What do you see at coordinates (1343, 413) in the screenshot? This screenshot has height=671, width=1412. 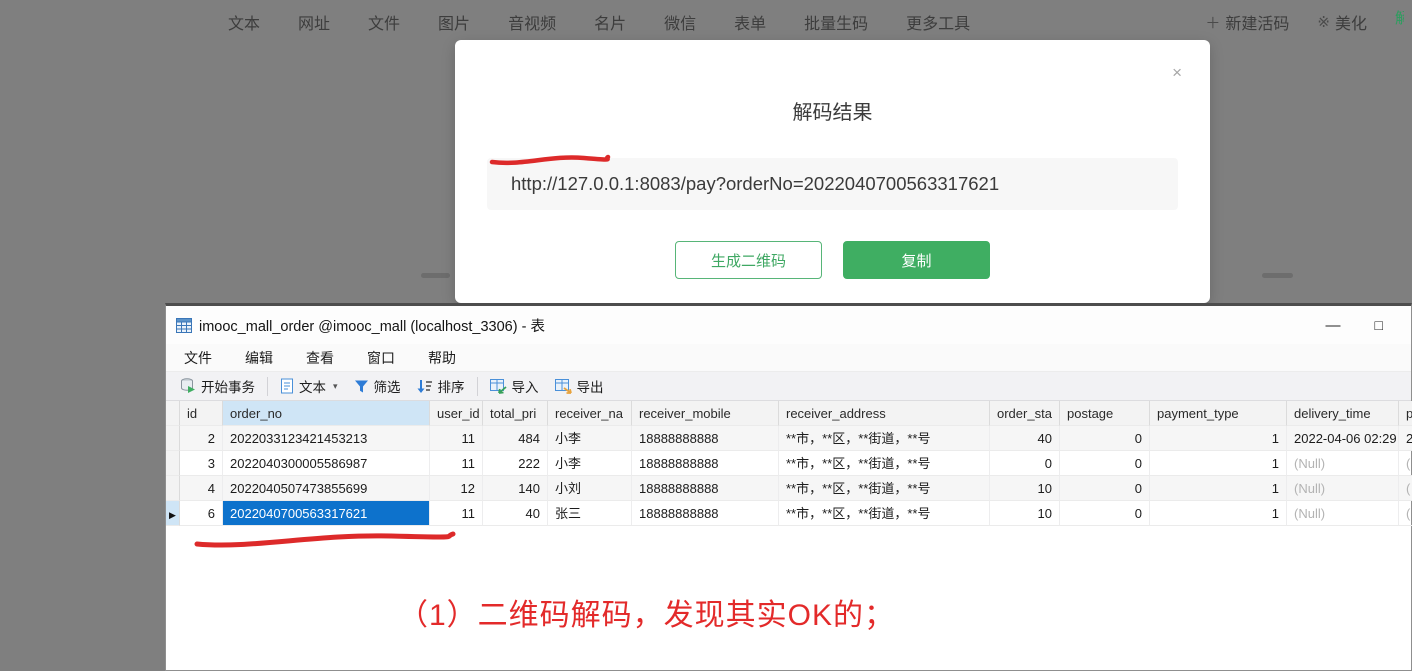 I see `col-header-delivery-time: delivery_time` at bounding box center [1343, 413].